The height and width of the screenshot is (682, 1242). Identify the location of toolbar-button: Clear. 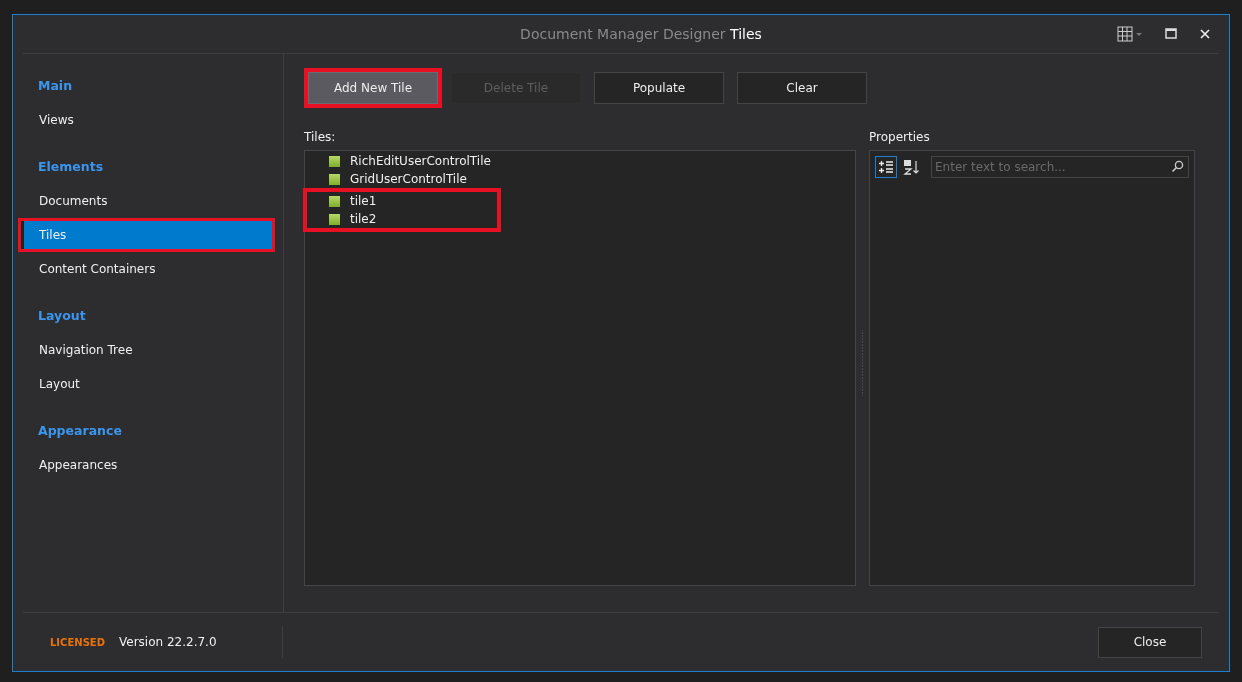
(802, 88).